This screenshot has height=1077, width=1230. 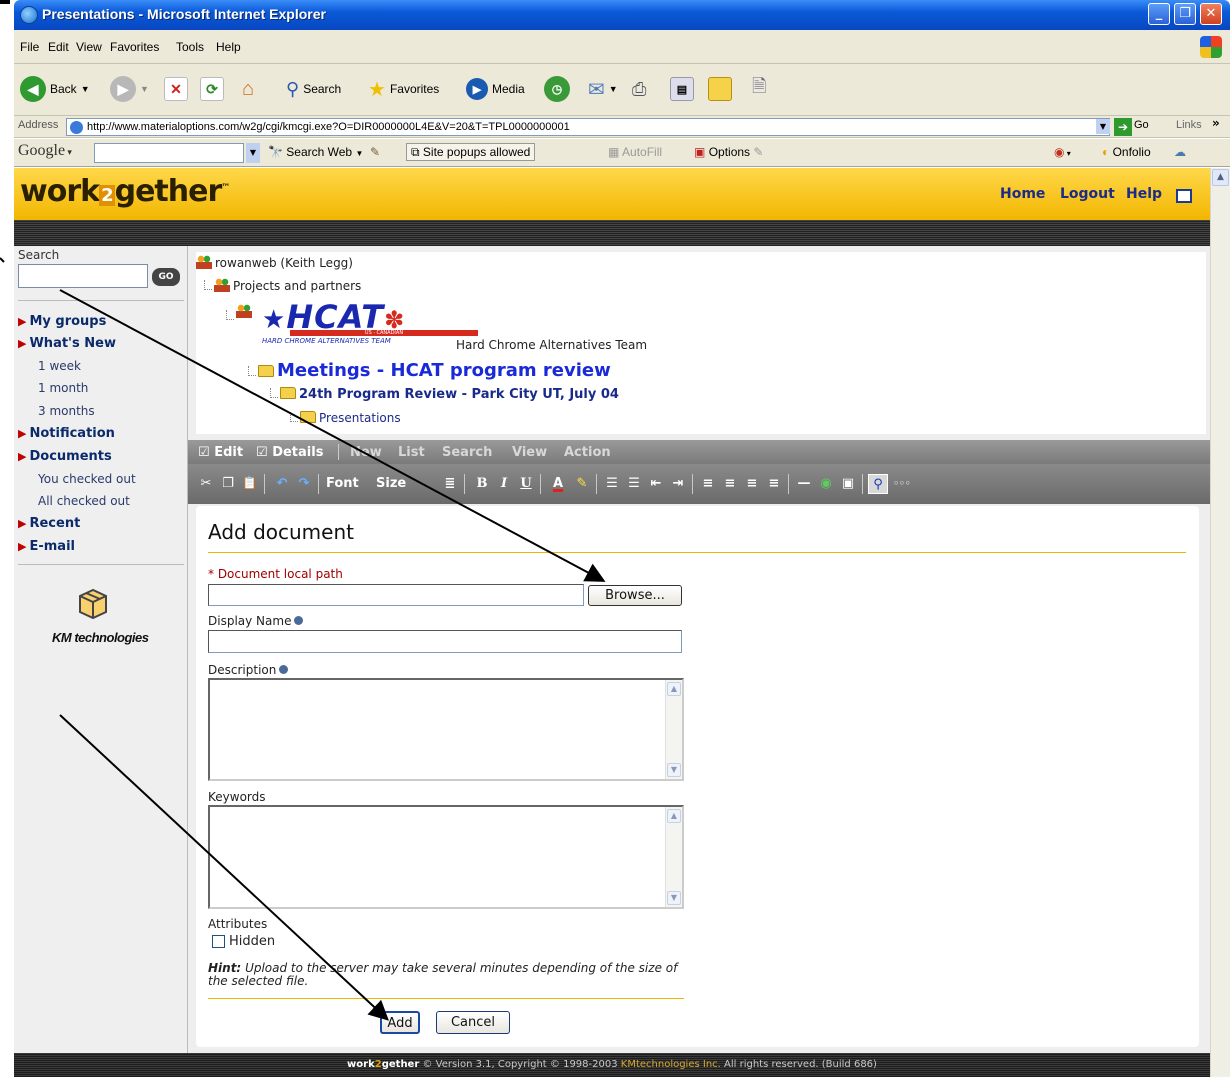 What do you see at coordinates (282, 484) in the screenshot?
I see `undo-icon: ↶` at bounding box center [282, 484].